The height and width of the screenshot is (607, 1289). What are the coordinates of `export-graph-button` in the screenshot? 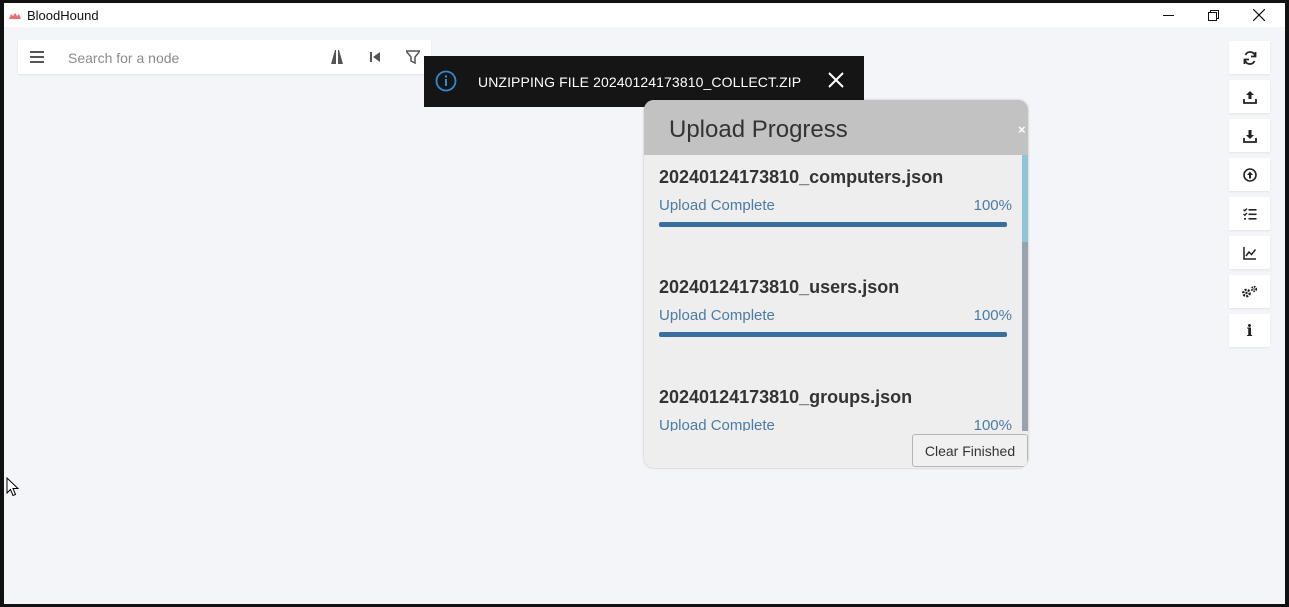 It's located at (1249, 96).